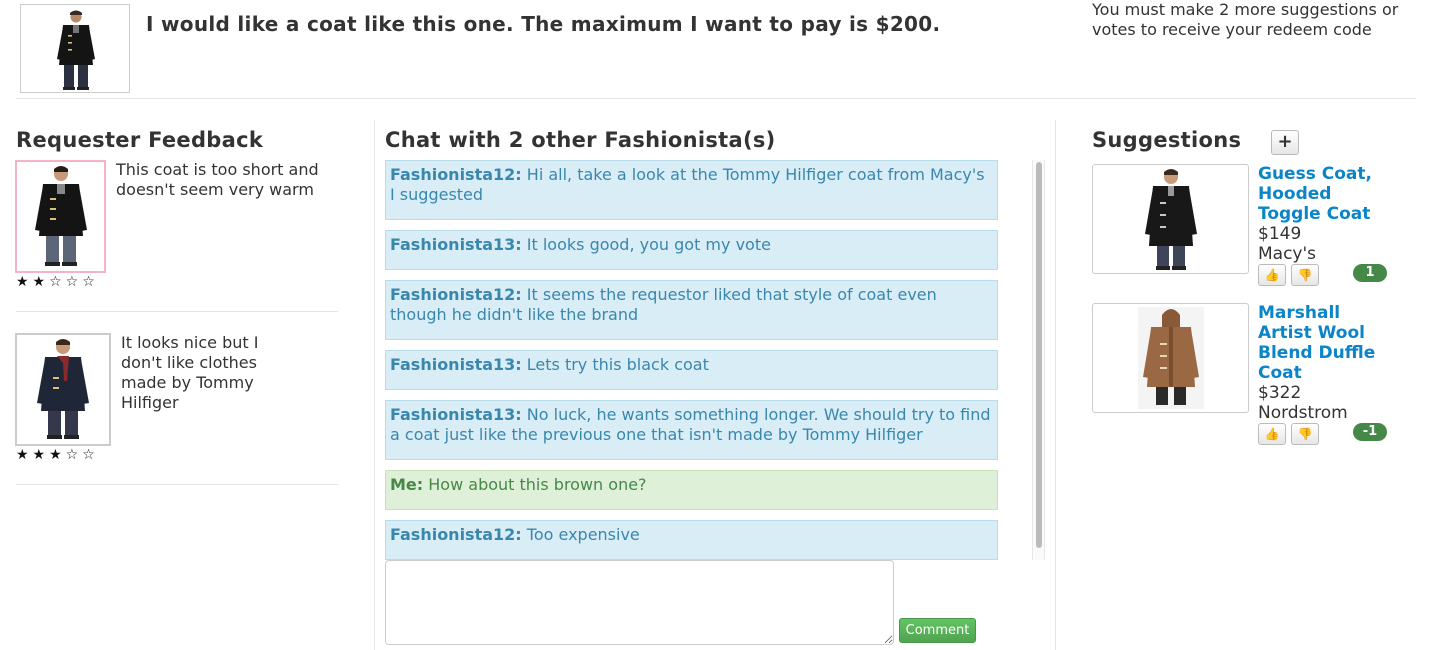 This screenshot has height=650, width=1432. Describe the element at coordinates (407, 484) in the screenshot. I see `chat-message-author: Me:` at that location.